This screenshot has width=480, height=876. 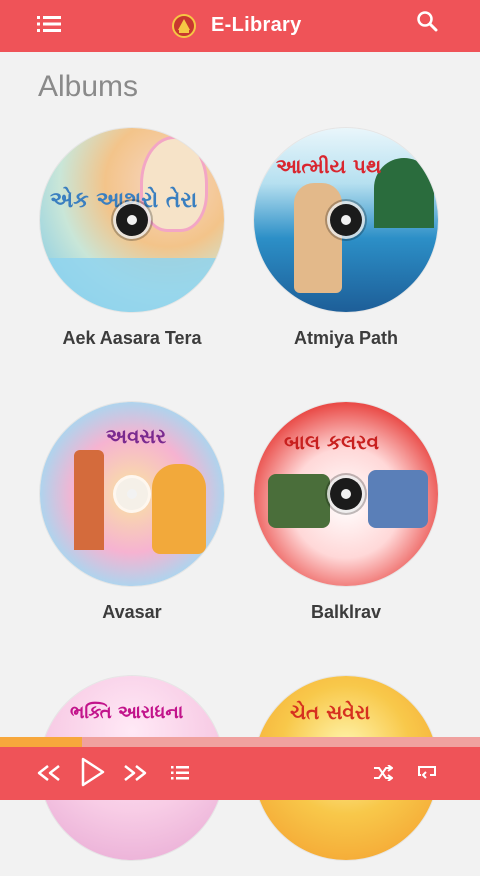 What do you see at coordinates (132, 338) in the screenshot?
I see `album-title: Aek Aasara Tera` at bounding box center [132, 338].